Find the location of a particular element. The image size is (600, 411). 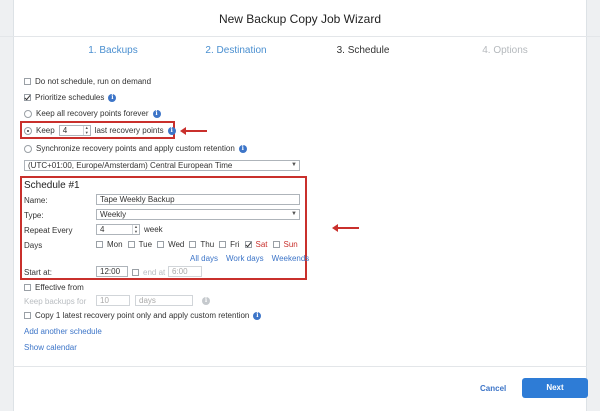

header-divider is located at coordinates (300, 36).